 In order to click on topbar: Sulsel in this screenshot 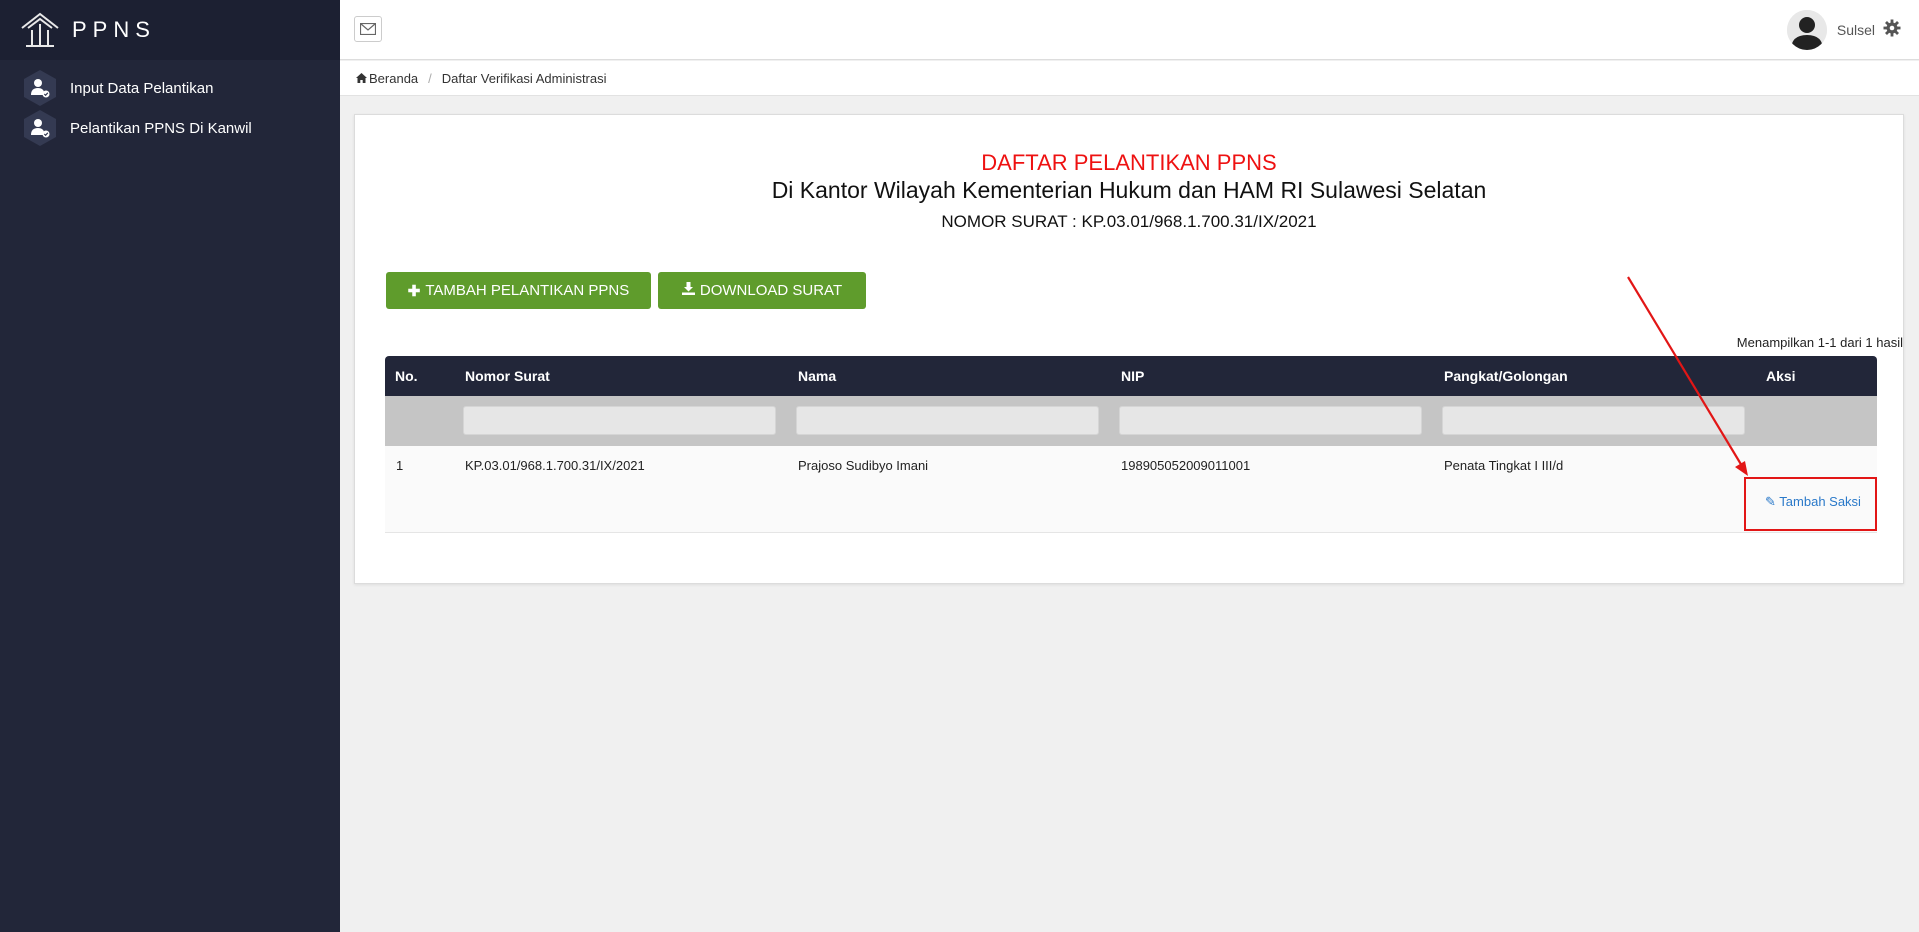, I will do `click(1129, 30)`.